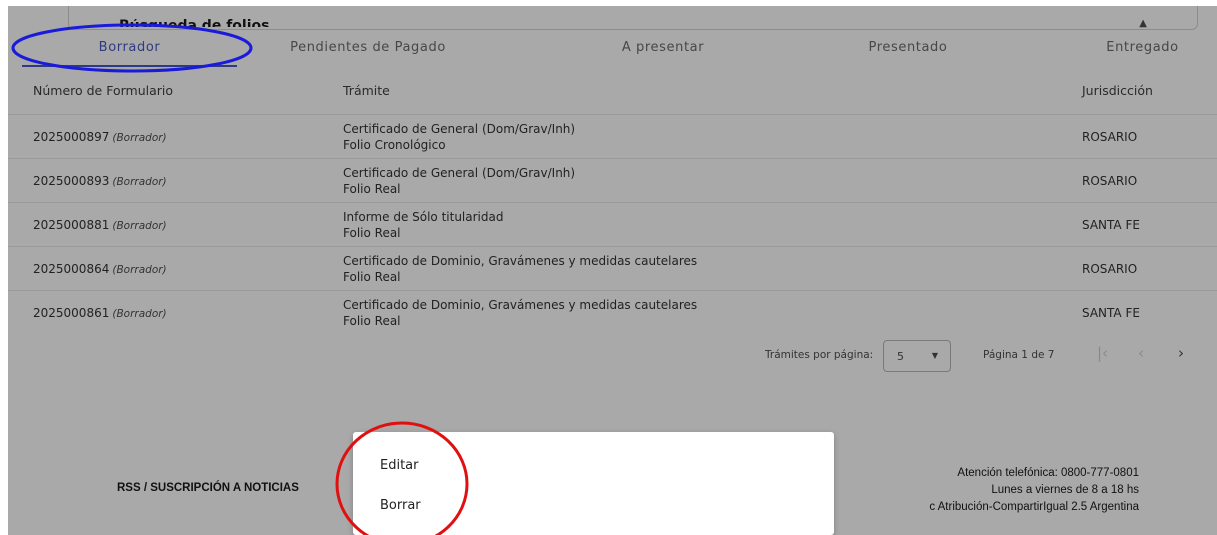  Describe the element at coordinates (100, 269) in the screenshot. I see `cell-numero: 2025000864 (Borrador)` at that location.